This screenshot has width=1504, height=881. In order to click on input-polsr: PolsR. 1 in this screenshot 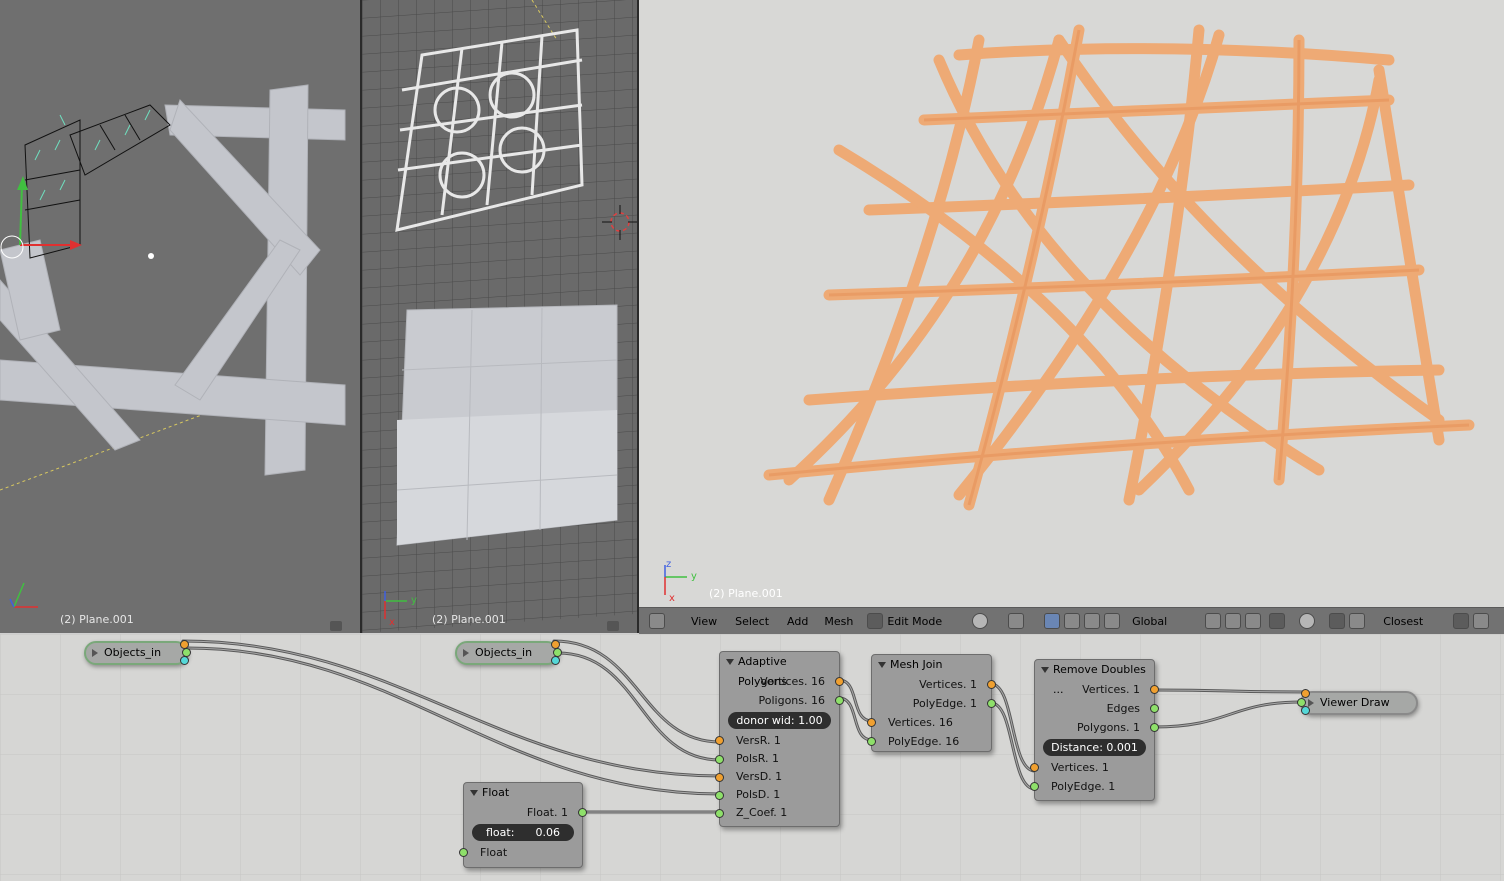, I will do `click(777, 759)`.